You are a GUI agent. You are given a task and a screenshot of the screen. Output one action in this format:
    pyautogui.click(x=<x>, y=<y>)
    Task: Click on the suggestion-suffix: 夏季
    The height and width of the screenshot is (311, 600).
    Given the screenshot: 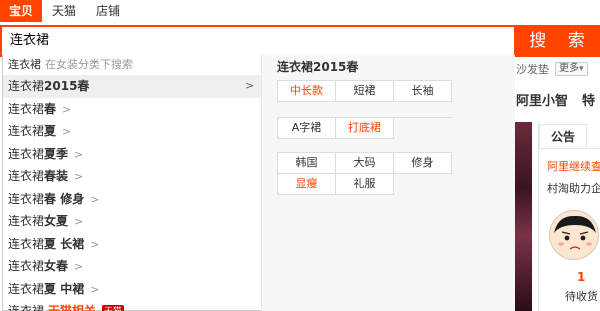 What is the action you would take?
    pyautogui.click(x=56, y=153)
    